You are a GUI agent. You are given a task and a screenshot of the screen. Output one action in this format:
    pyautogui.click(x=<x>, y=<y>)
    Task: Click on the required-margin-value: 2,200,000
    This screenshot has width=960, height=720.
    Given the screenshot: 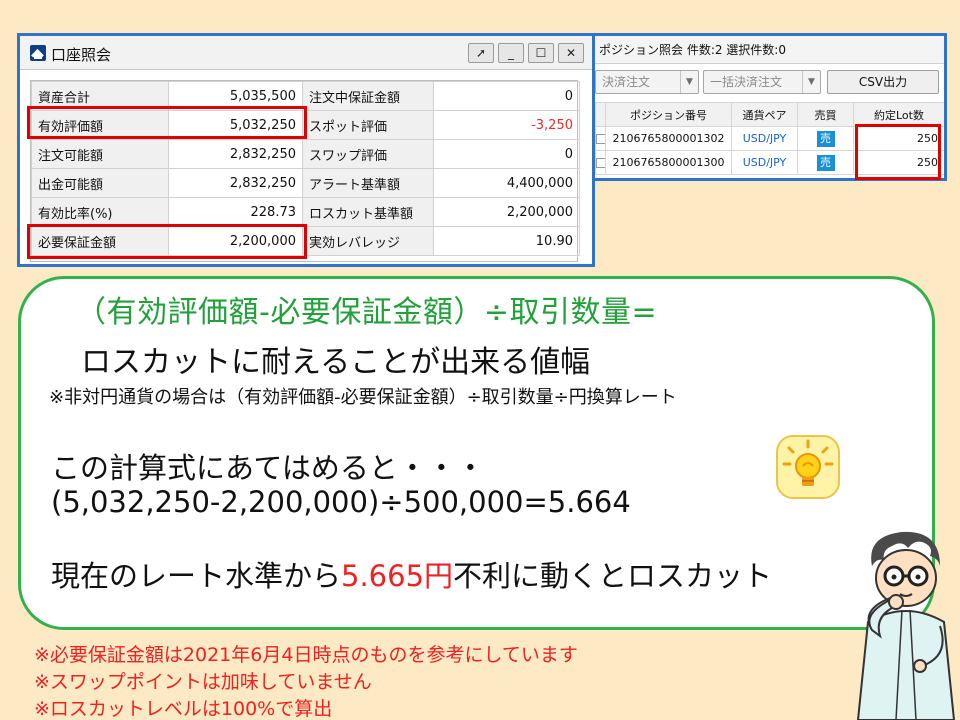 What is the action you would take?
    pyautogui.click(x=235, y=241)
    